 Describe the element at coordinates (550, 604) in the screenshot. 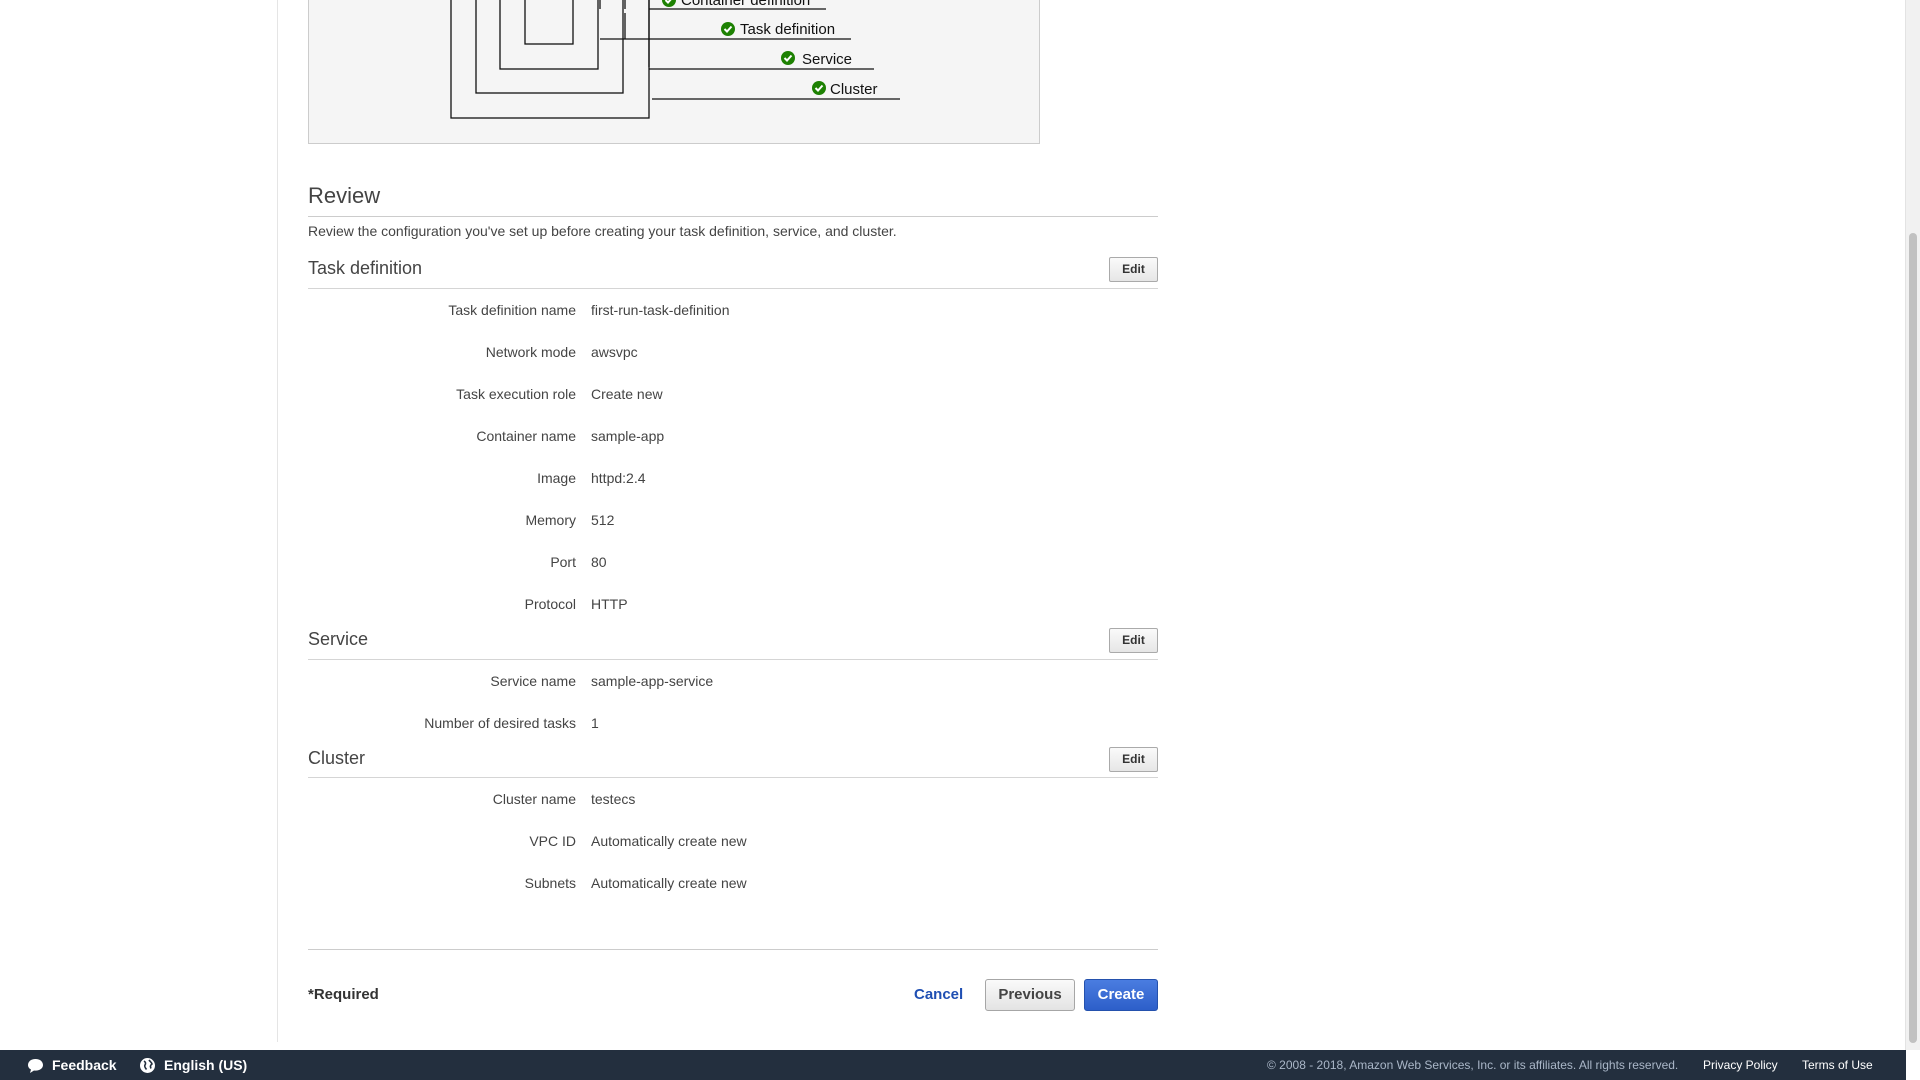

I see `field-label: Protocol` at that location.